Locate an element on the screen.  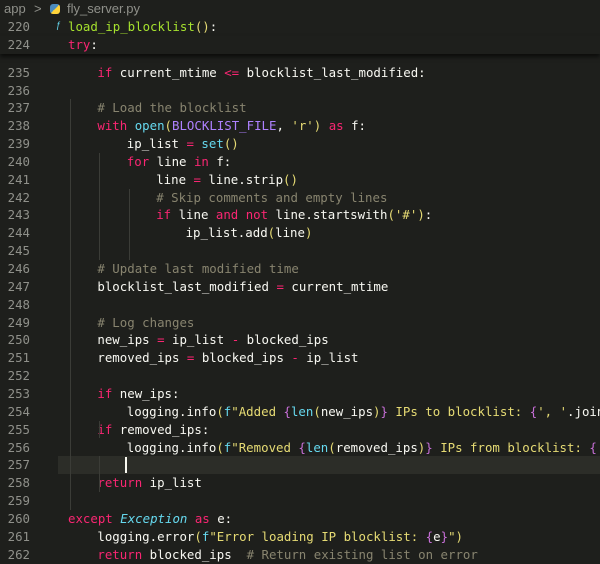
code-line: 242 # Skip comments and empty lines is located at coordinates (300, 198).